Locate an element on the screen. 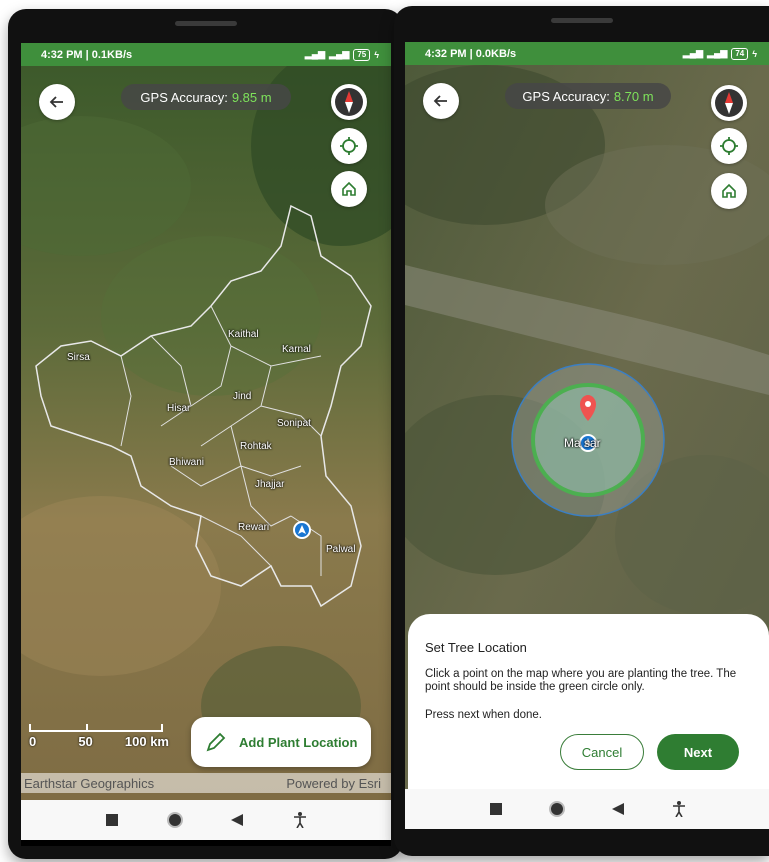 Image resolution: width=769 pixels, height=862 pixels. map-attribution: Earthstar Geographics Powered by Esri is located at coordinates (206, 783).